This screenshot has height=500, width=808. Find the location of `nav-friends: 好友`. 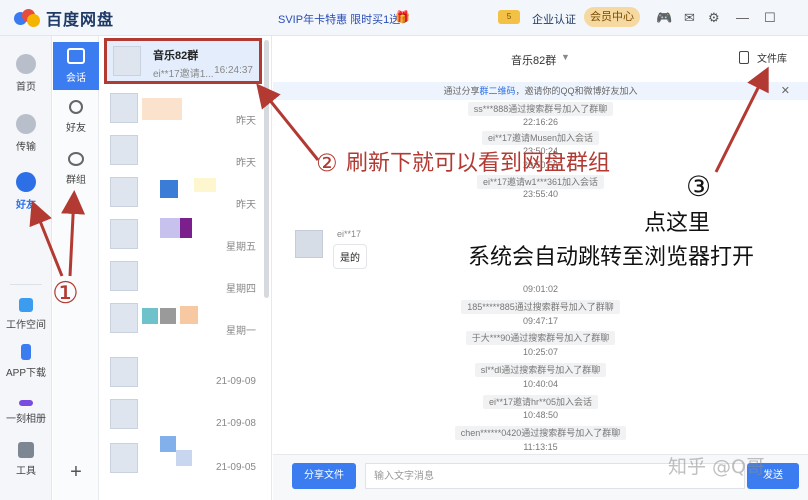

nav-friends: 好友 is located at coordinates (26, 191).